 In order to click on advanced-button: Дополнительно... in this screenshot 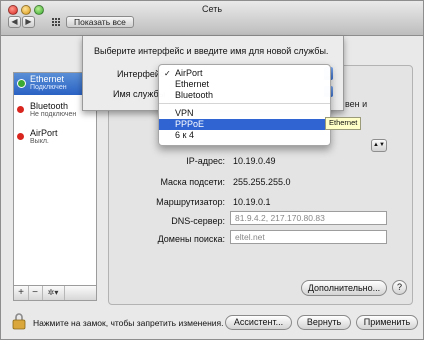, I will do `click(344, 288)`.